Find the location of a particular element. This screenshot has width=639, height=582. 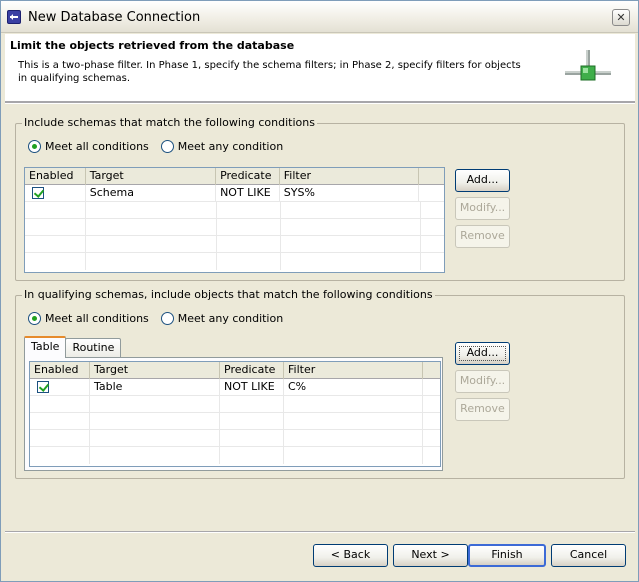

schema-table-header: Enabled Target Predicate Filter is located at coordinates (234, 176).